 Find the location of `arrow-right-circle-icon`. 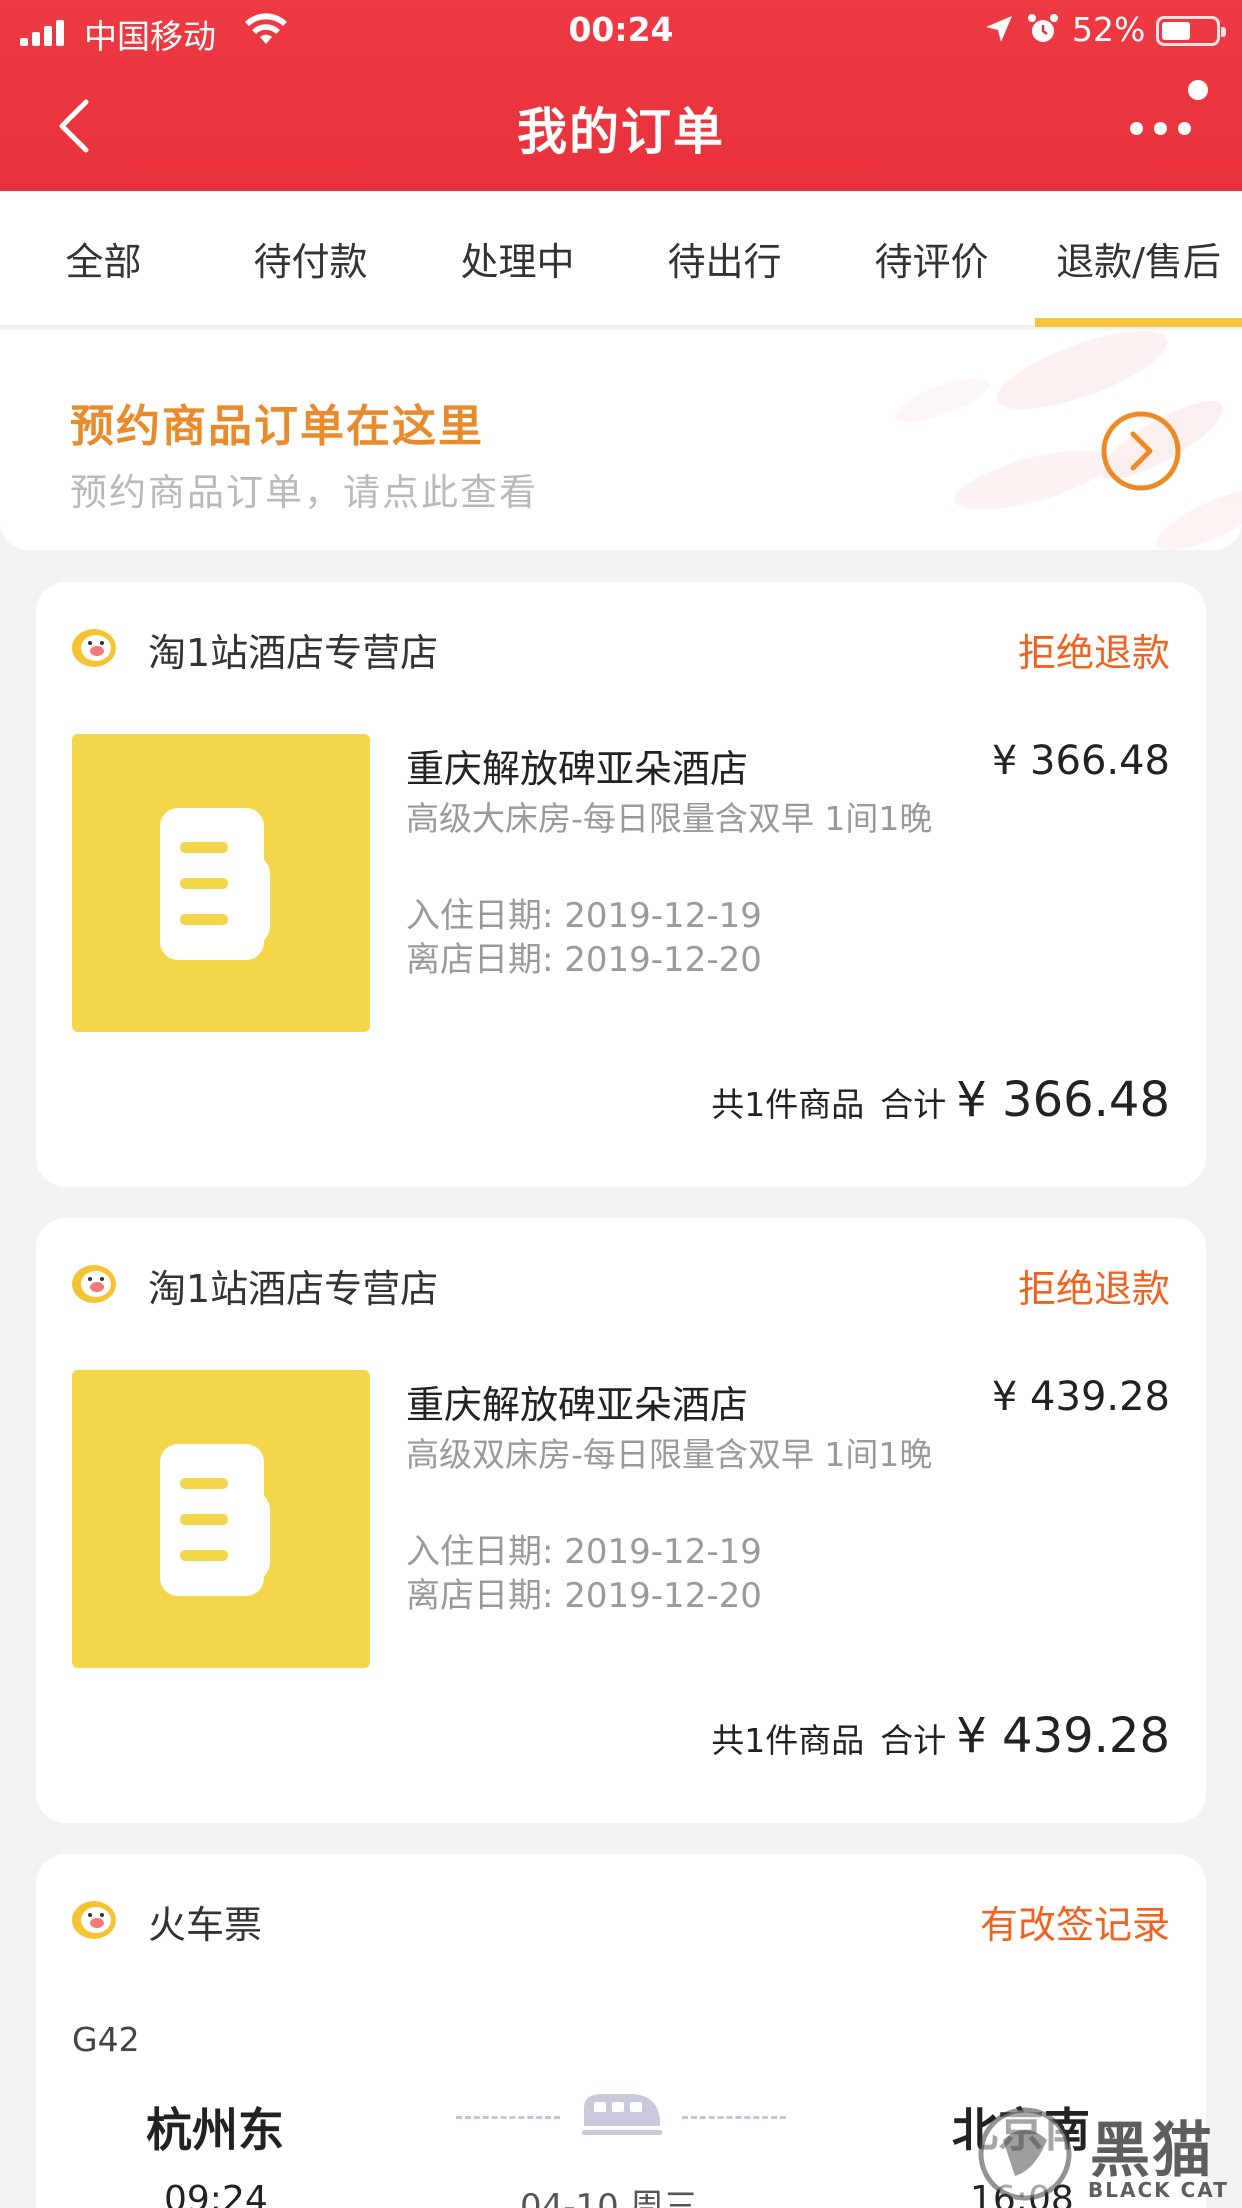

arrow-right-circle-icon is located at coordinates (1141, 451).